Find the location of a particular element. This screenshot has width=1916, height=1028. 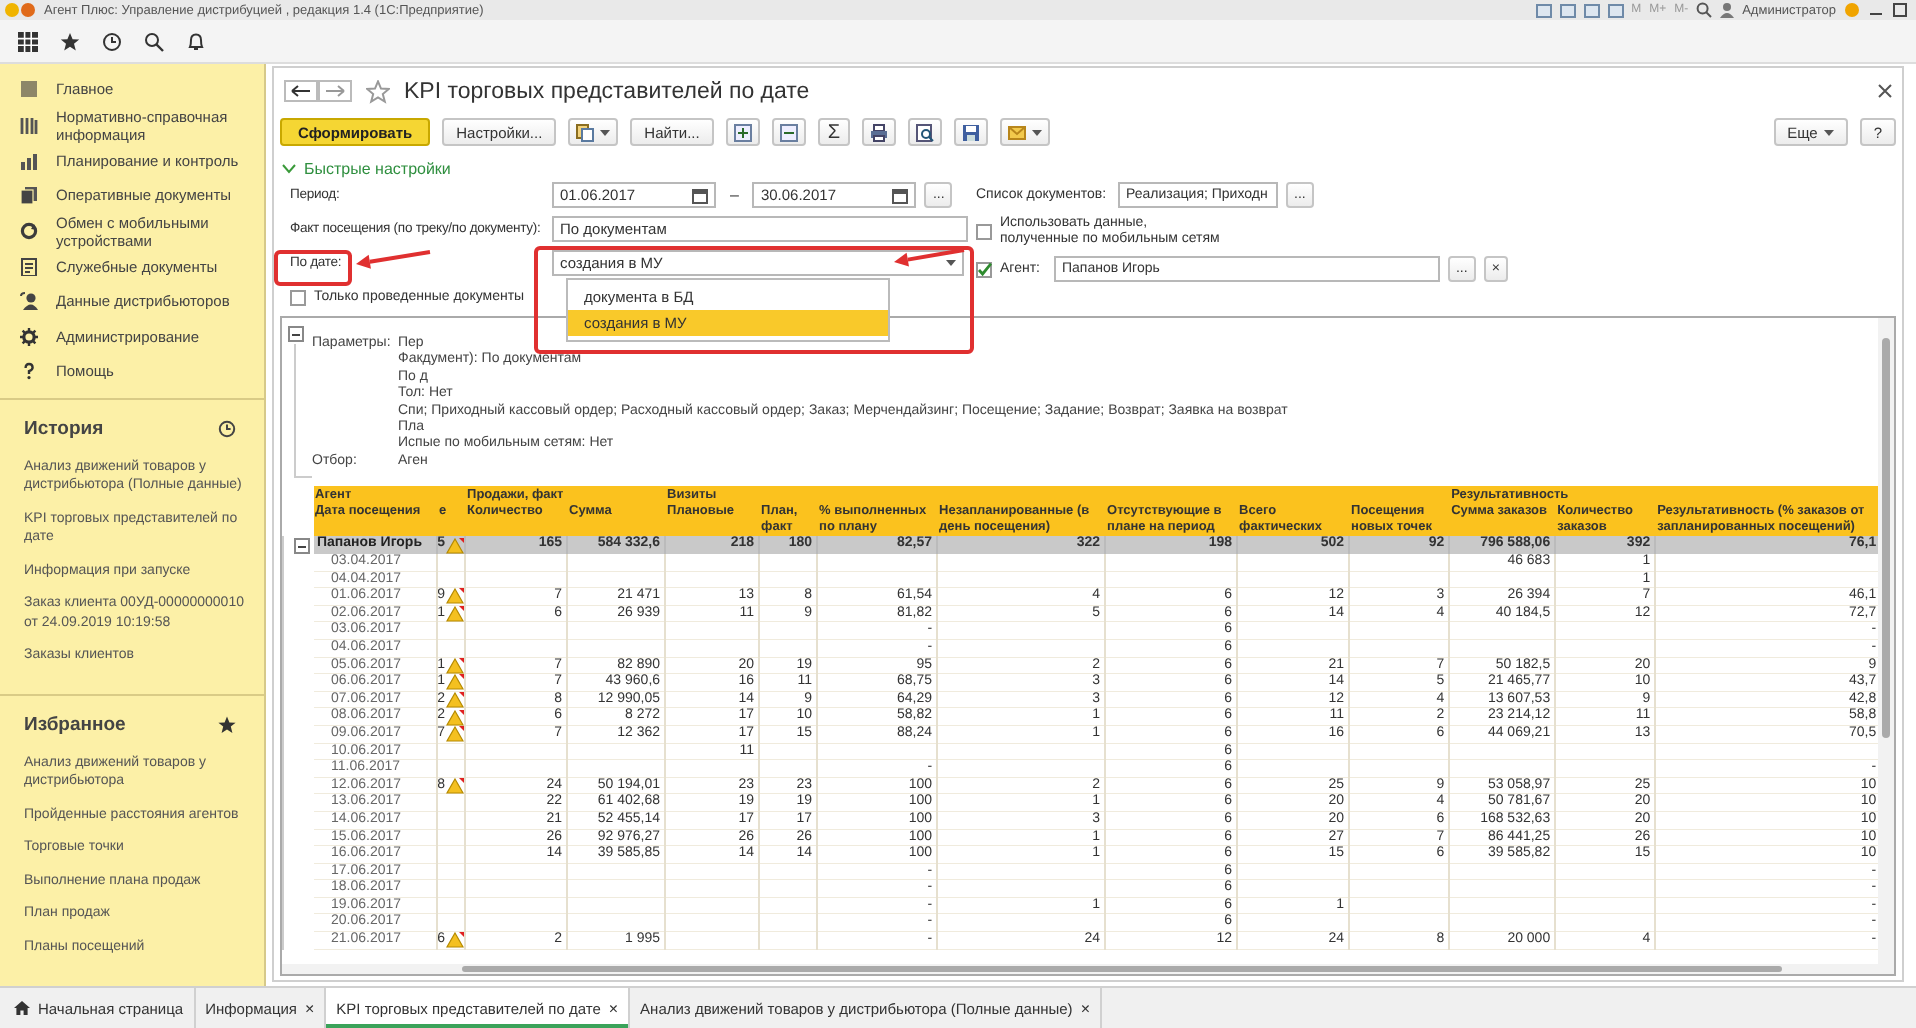

section-title: История is located at coordinates (64, 428).